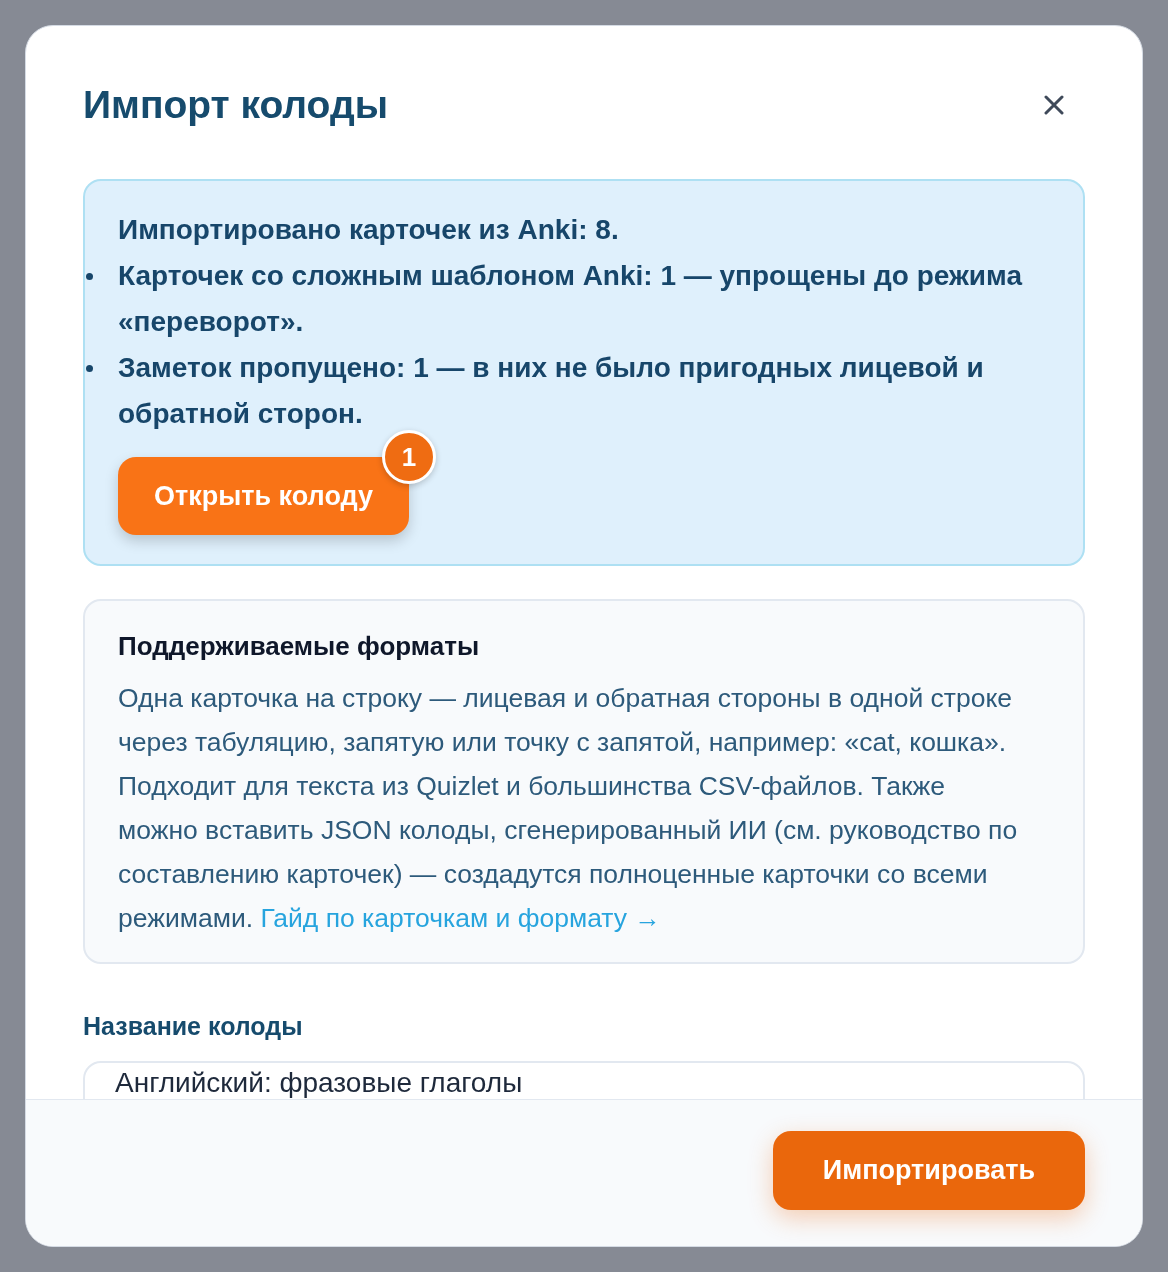 The image size is (1168, 1272). Describe the element at coordinates (369, 230) in the screenshot. I see `import-summary: Импортировано карточек из Anki: 8.` at that location.